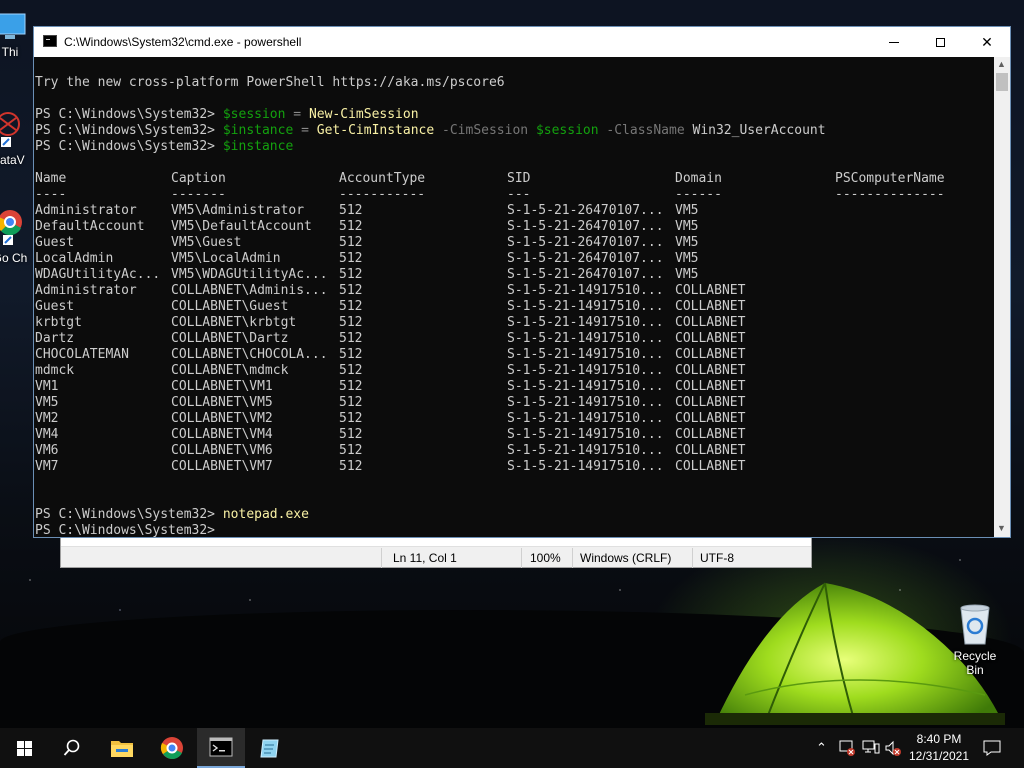 The height and width of the screenshot is (768, 1024). I want to click on recycle-bin-icon, so click(975, 624).